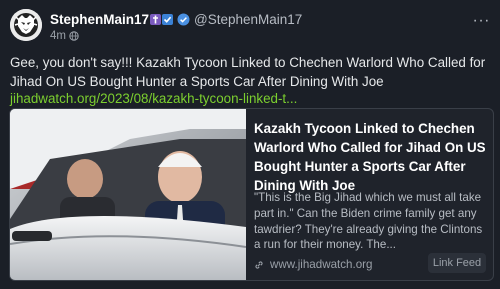  What do you see at coordinates (457, 263) in the screenshot?
I see `link-feed-button: Link Feed` at bounding box center [457, 263].